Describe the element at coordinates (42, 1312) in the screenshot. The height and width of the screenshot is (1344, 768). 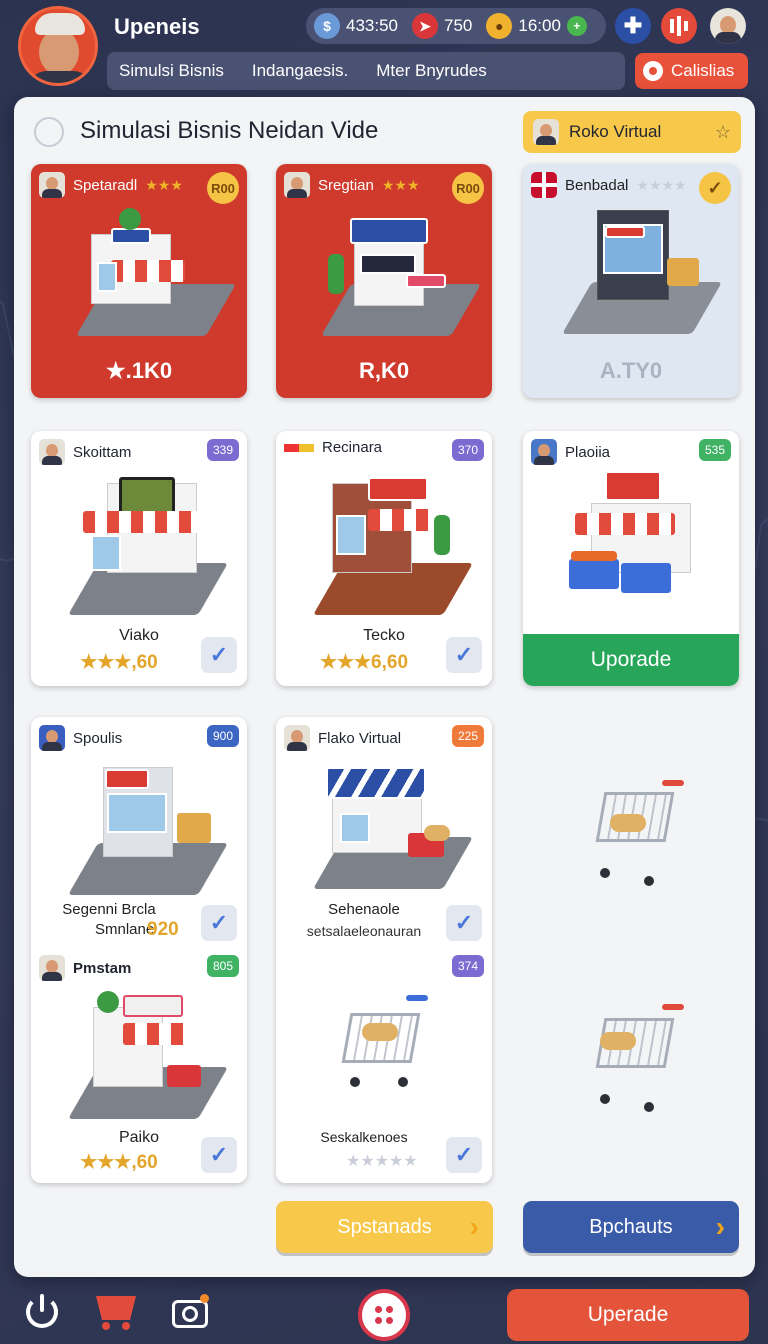
I see `power-icon` at that location.